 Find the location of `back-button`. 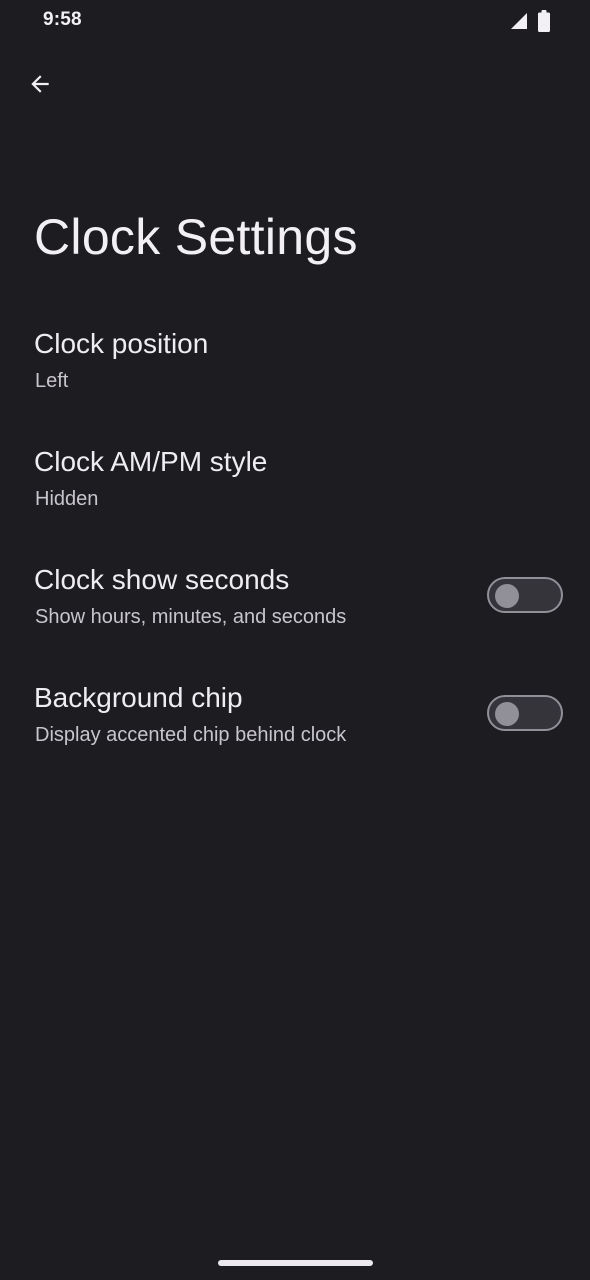

back-button is located at coordinates (40, 84).